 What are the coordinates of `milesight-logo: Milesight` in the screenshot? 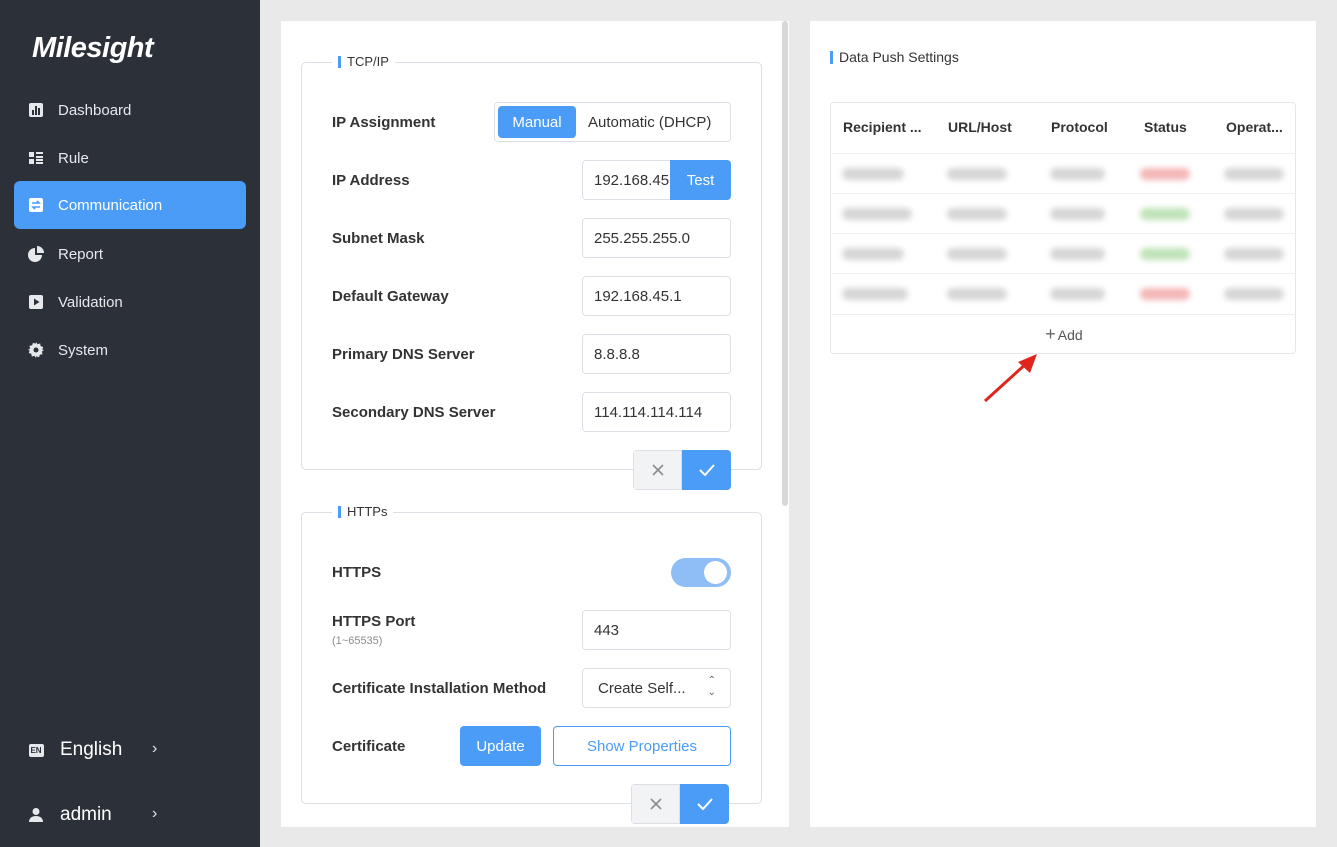 It's located at (93, 48).